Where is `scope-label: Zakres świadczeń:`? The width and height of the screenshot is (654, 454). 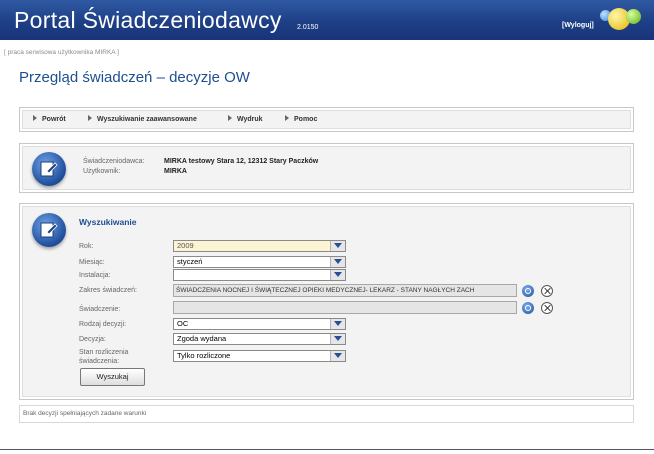
scope-label: Zakres świadczeń: is located at coordinates (108, 290).